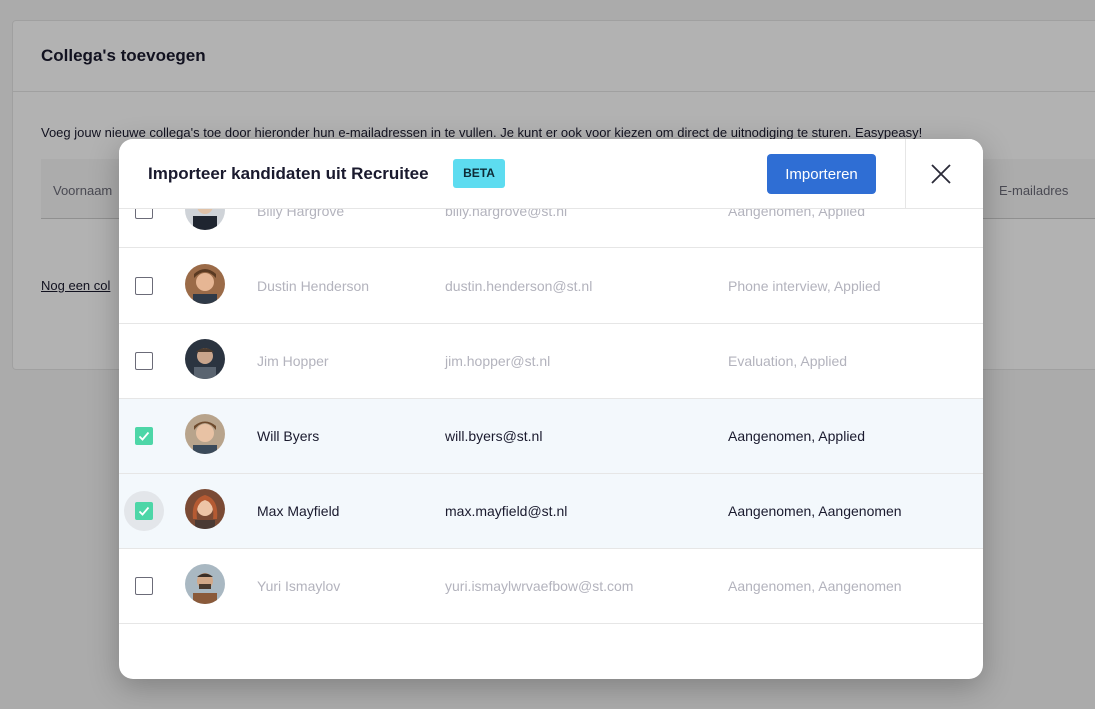 This screenshot has width=1095, height=709. I want to click on candidate-name: Yuri Ismaylov, so click(299, 586).